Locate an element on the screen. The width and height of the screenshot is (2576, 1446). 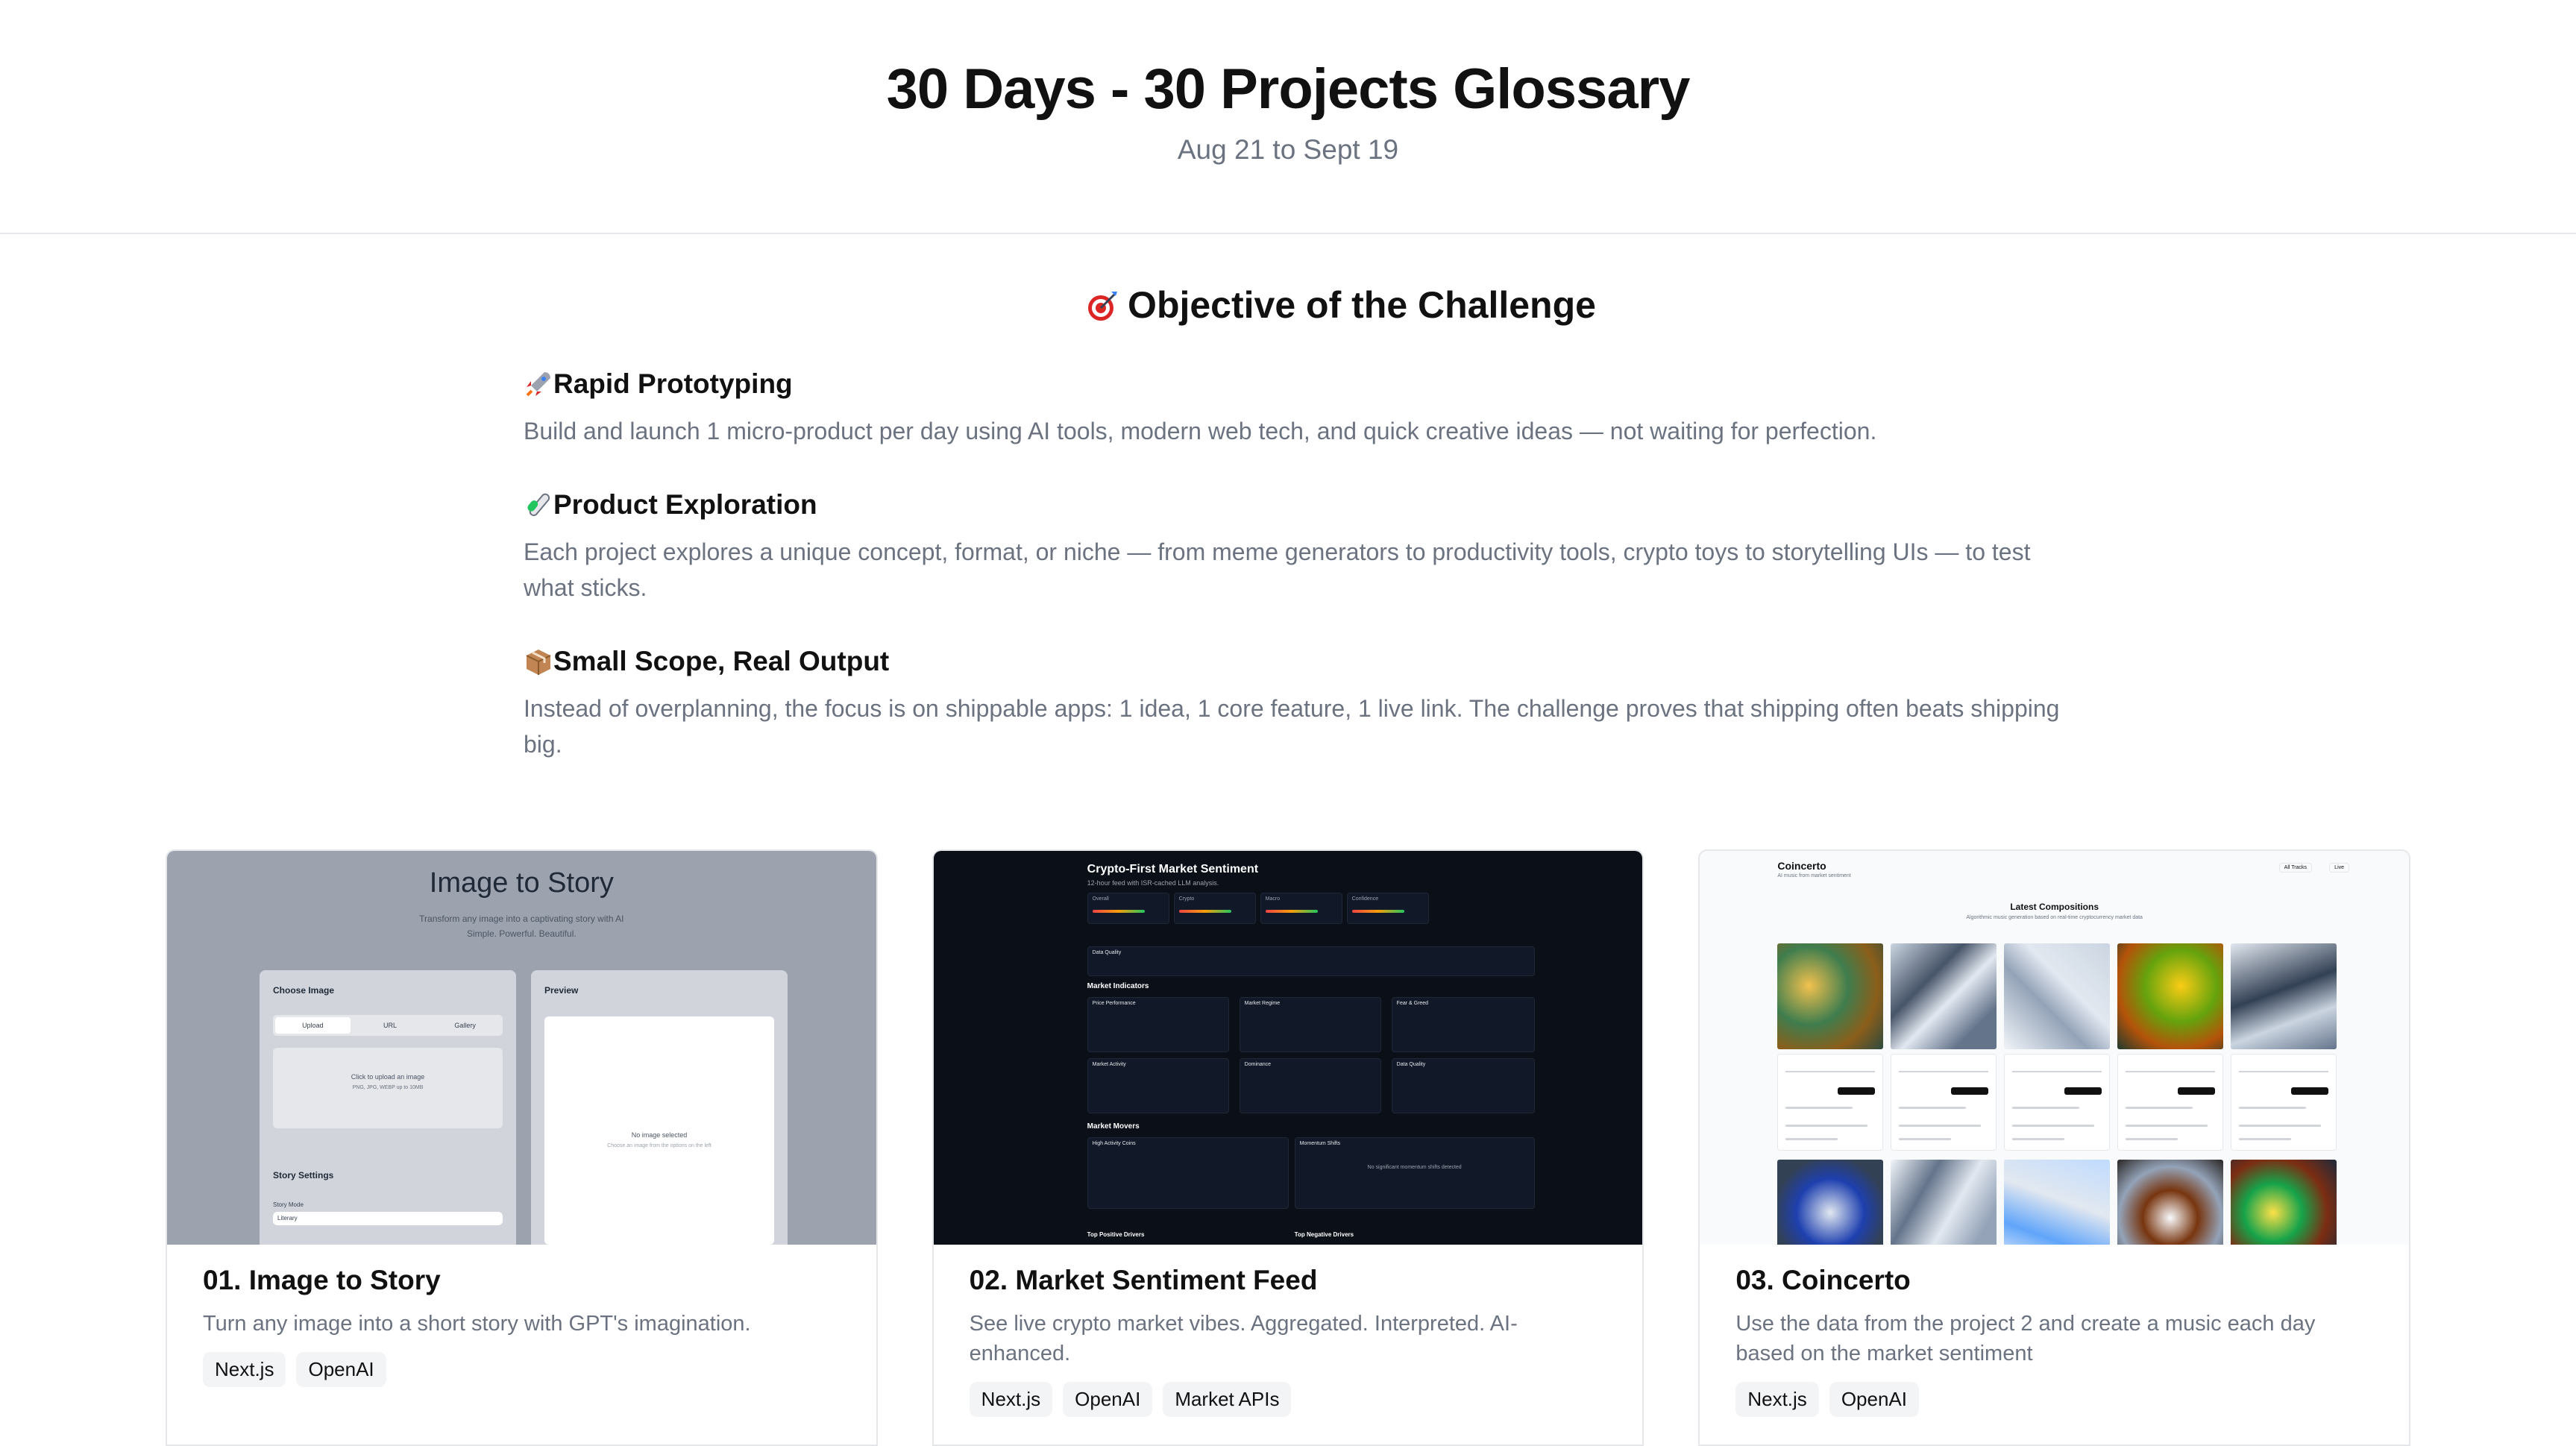
sentiment-card-label: Confidence is located at coordinates (1365, 899).